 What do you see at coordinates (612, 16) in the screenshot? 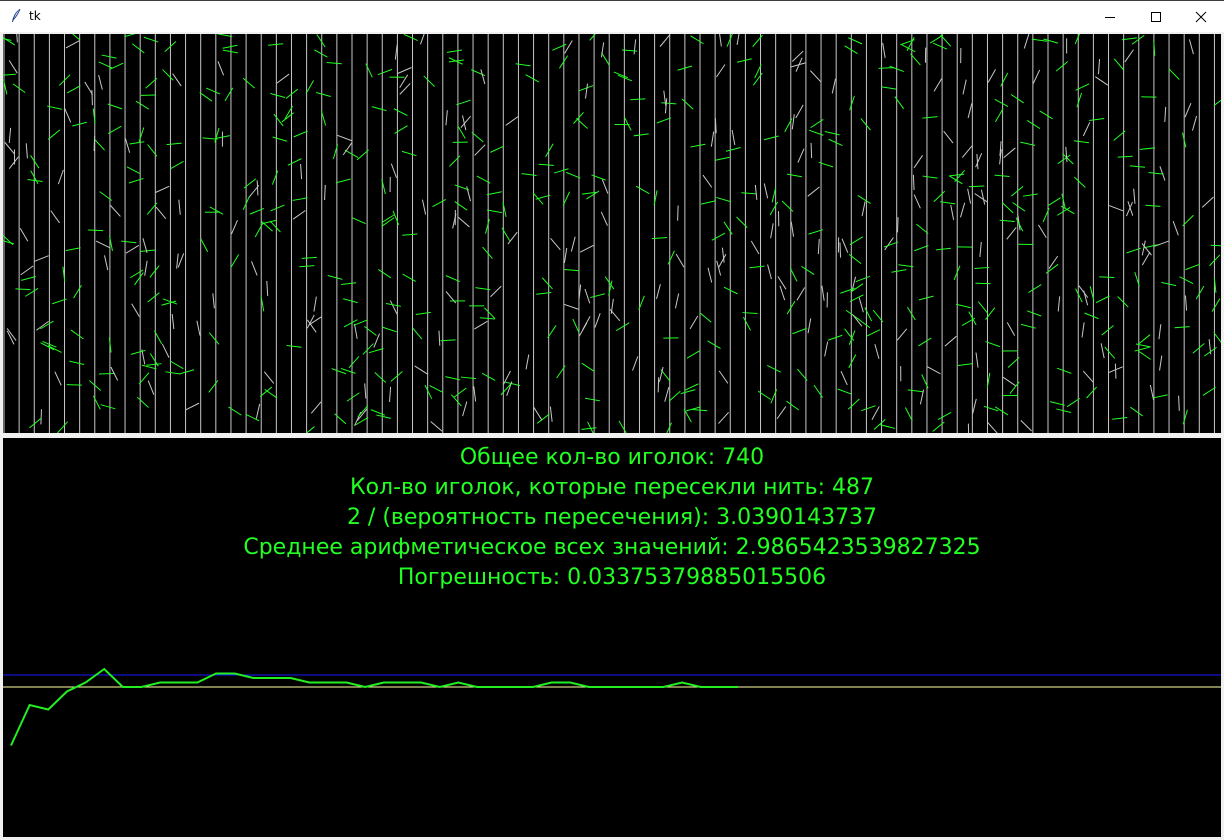
I see `title-bar: tk` at bounding box center [612, 16].